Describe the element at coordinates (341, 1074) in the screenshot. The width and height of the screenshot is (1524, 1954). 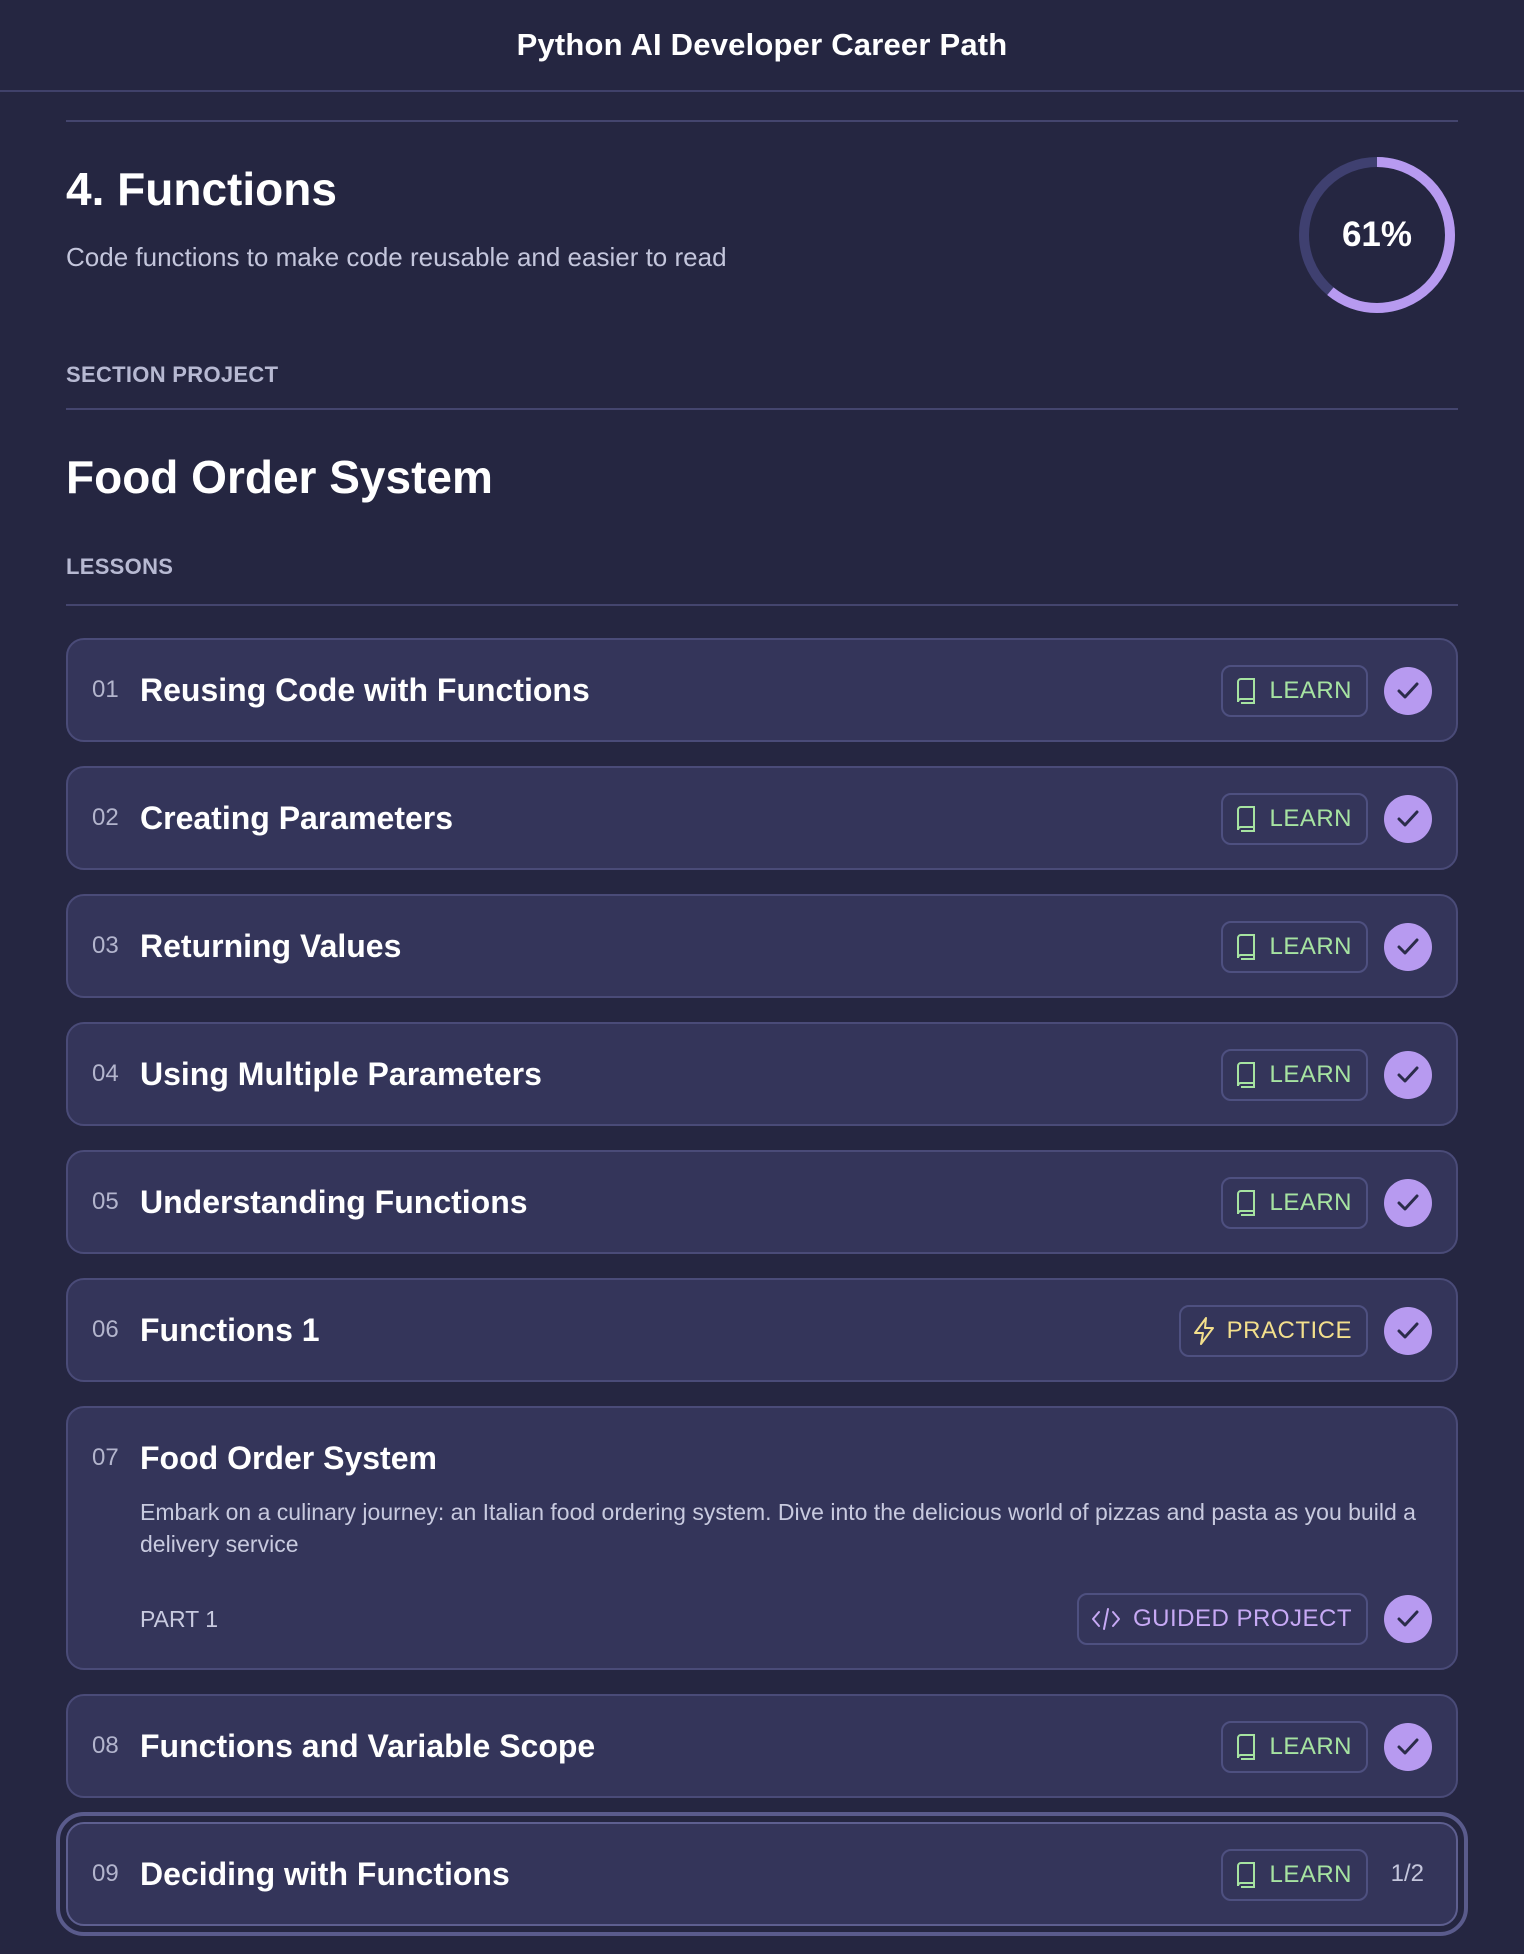
I see `lesson-title: Using Multiple Parameters` at that location.